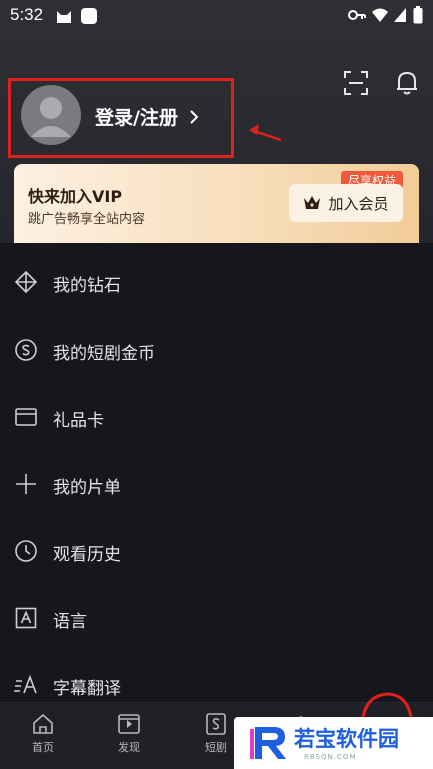  I want to click on tab-home: 首页, so click(43, 734).